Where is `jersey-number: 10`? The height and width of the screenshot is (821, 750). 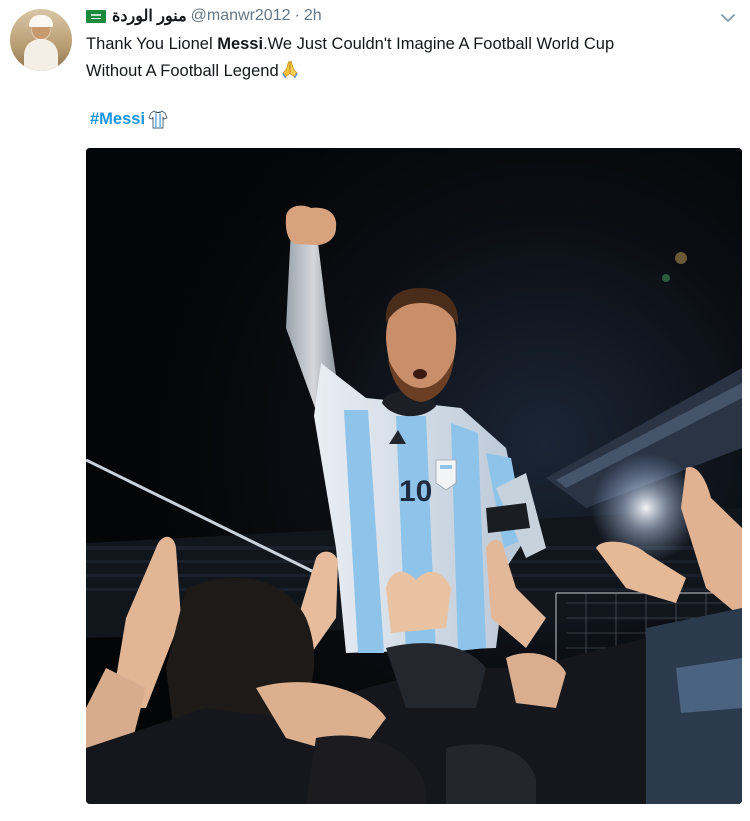 jersey-number: 10 is located at coordinates (415, 491).